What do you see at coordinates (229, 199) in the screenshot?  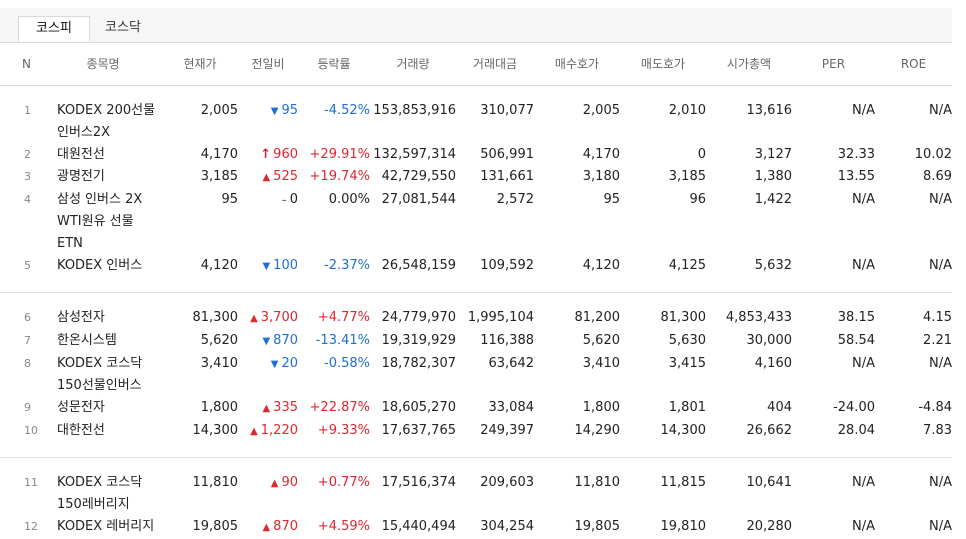 I see `current-price: 95` at bounding box center [229, 199].